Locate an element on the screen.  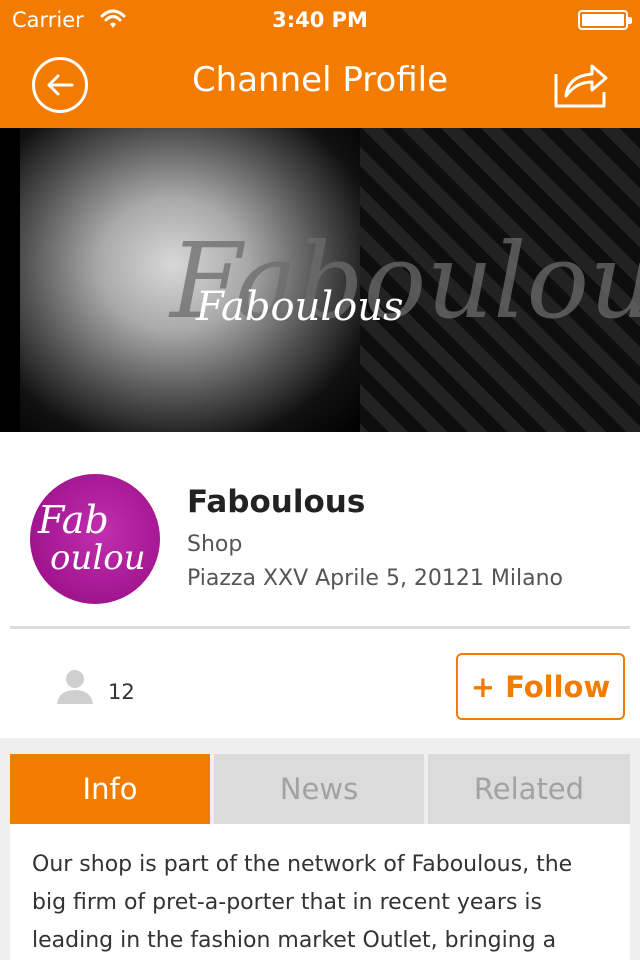
channel-logo: Fab oulou is located at coordinates (95, 539).